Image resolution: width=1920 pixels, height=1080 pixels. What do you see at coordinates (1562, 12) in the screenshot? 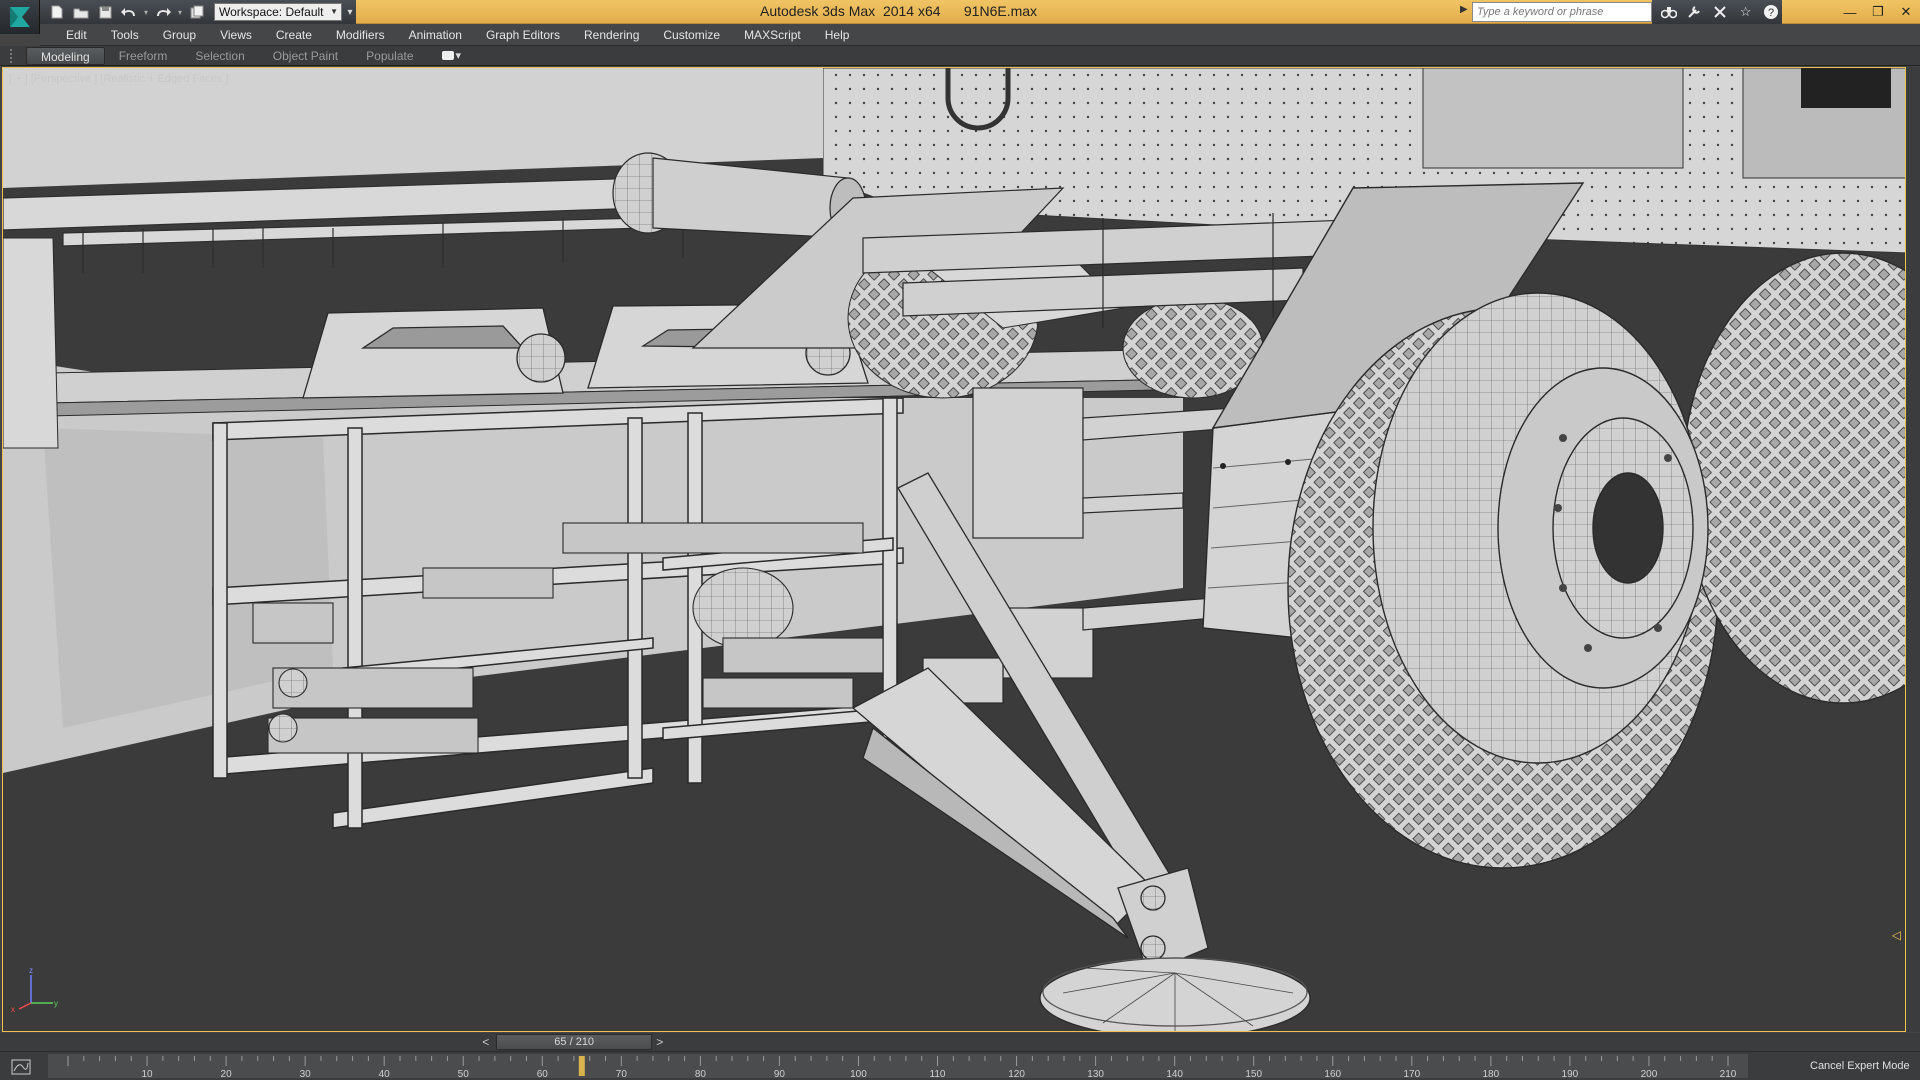
I see `search-input: Type a keyword or phrase` at bounding box center [1562, 12].